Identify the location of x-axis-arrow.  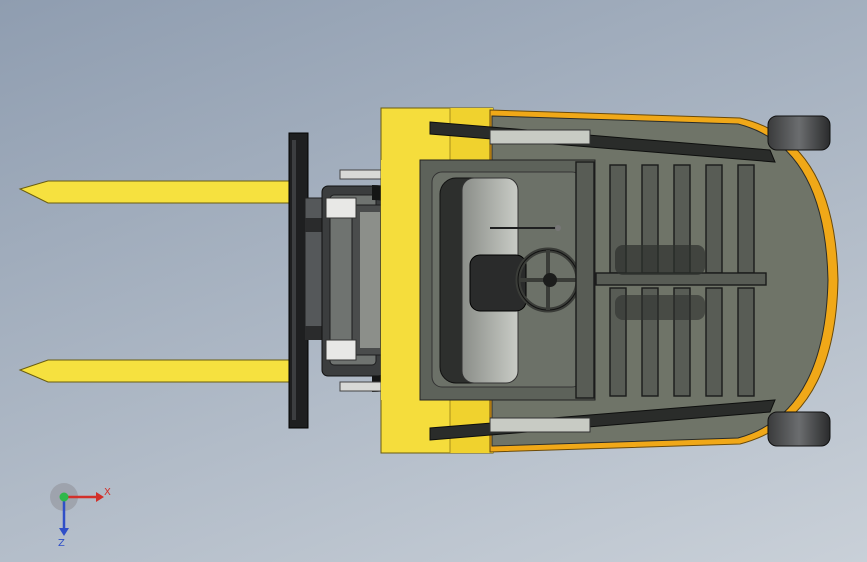
(100, 497).